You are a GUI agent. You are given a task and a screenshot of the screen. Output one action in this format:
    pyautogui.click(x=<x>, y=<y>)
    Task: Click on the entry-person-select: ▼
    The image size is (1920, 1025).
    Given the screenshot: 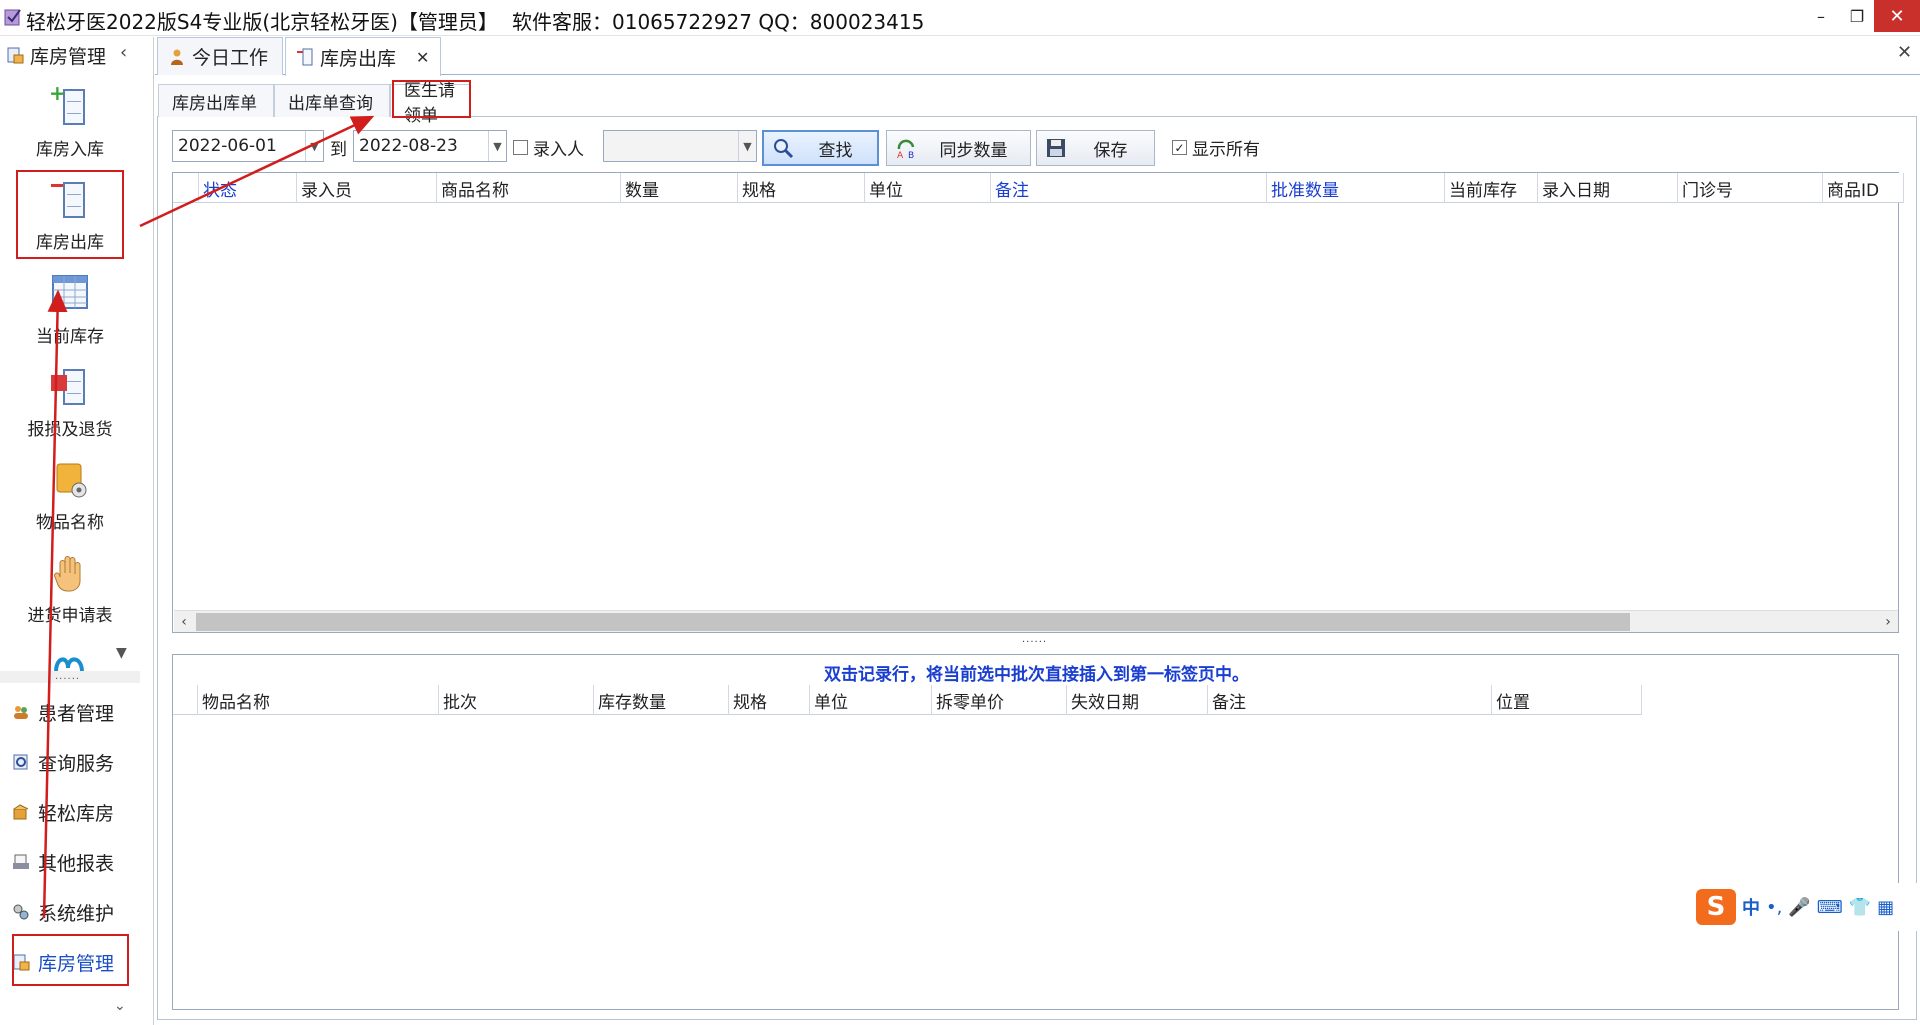 What is the action you would take?
    pyautogui.click(x=680, y=146)
    